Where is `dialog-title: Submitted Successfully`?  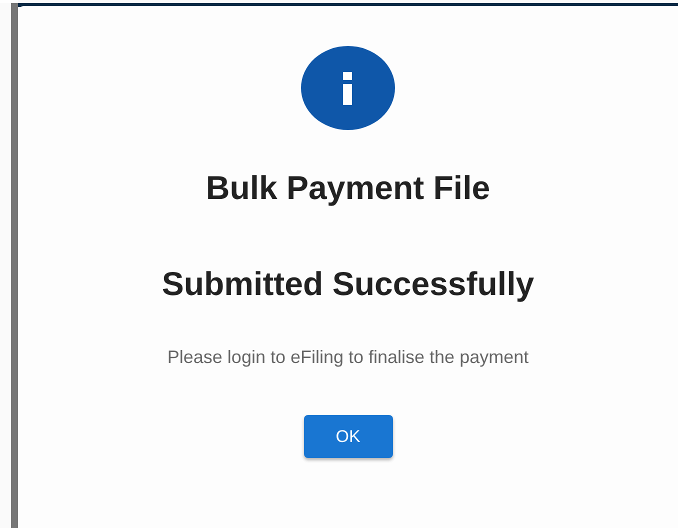
dialog-title: Submitted Successfully is located at coordinates (348, 284).